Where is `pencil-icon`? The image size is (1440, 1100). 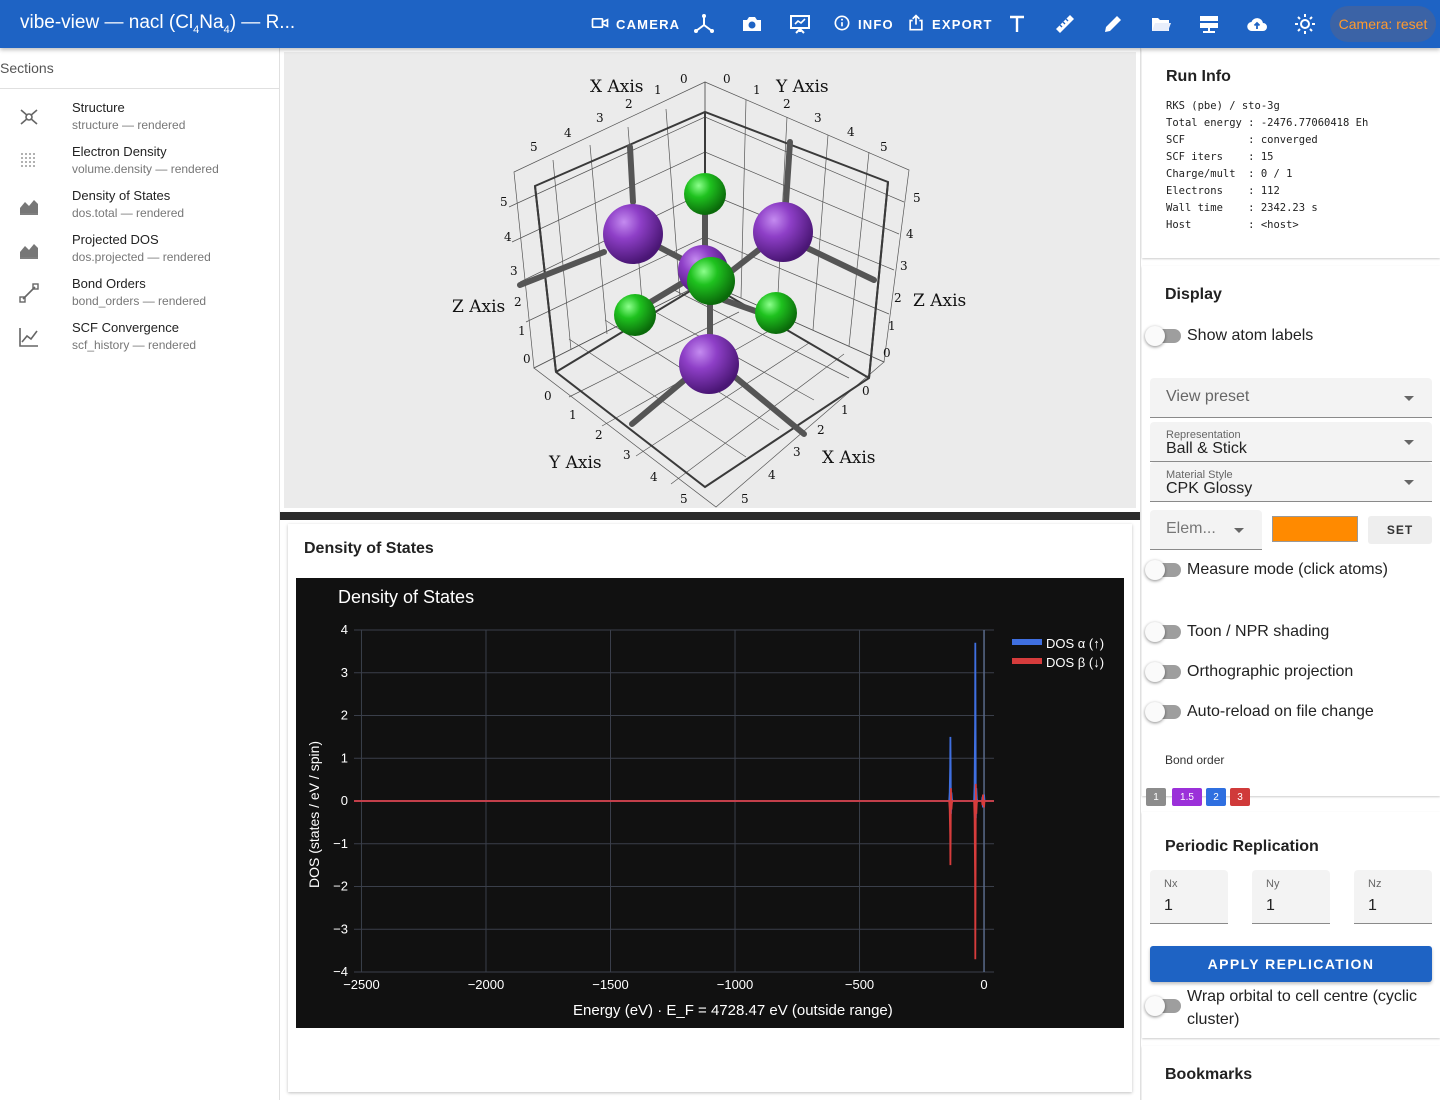 pencil-icon is located at coordinates (1113, 28).